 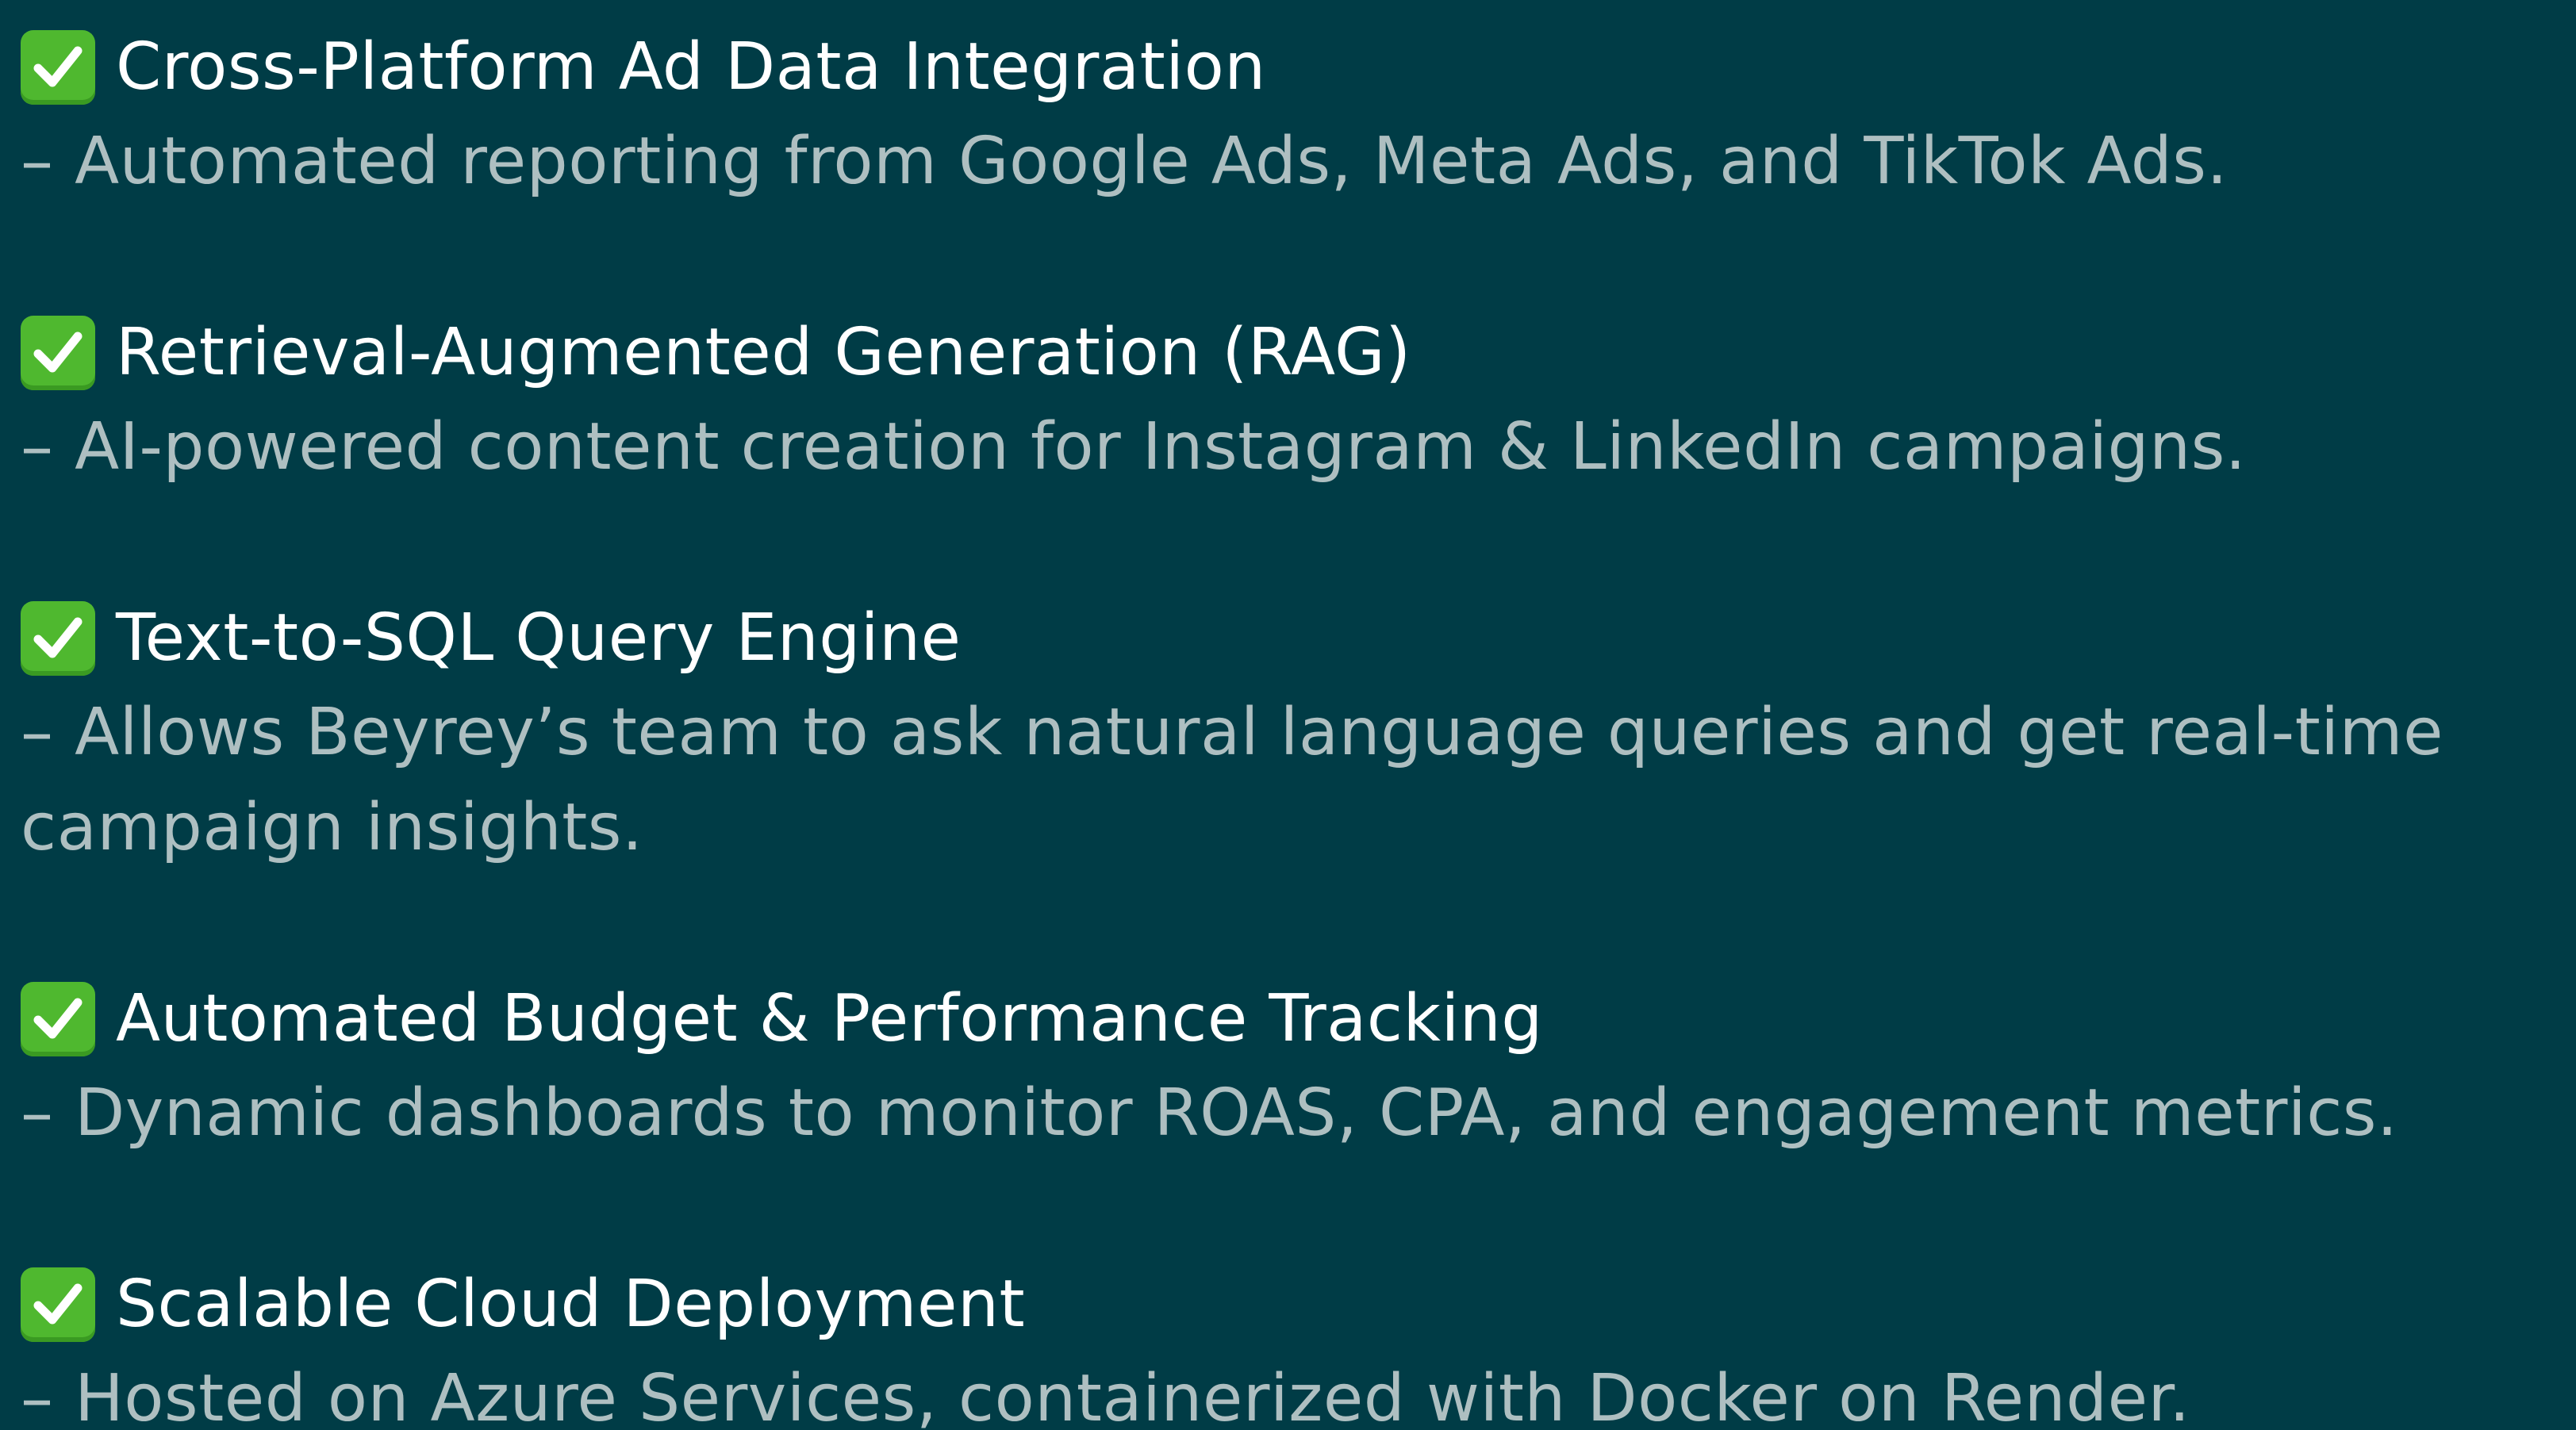 I want to click on feature-title-row: Scalable Cloud Deployment, so click(x=1290, y=1304).